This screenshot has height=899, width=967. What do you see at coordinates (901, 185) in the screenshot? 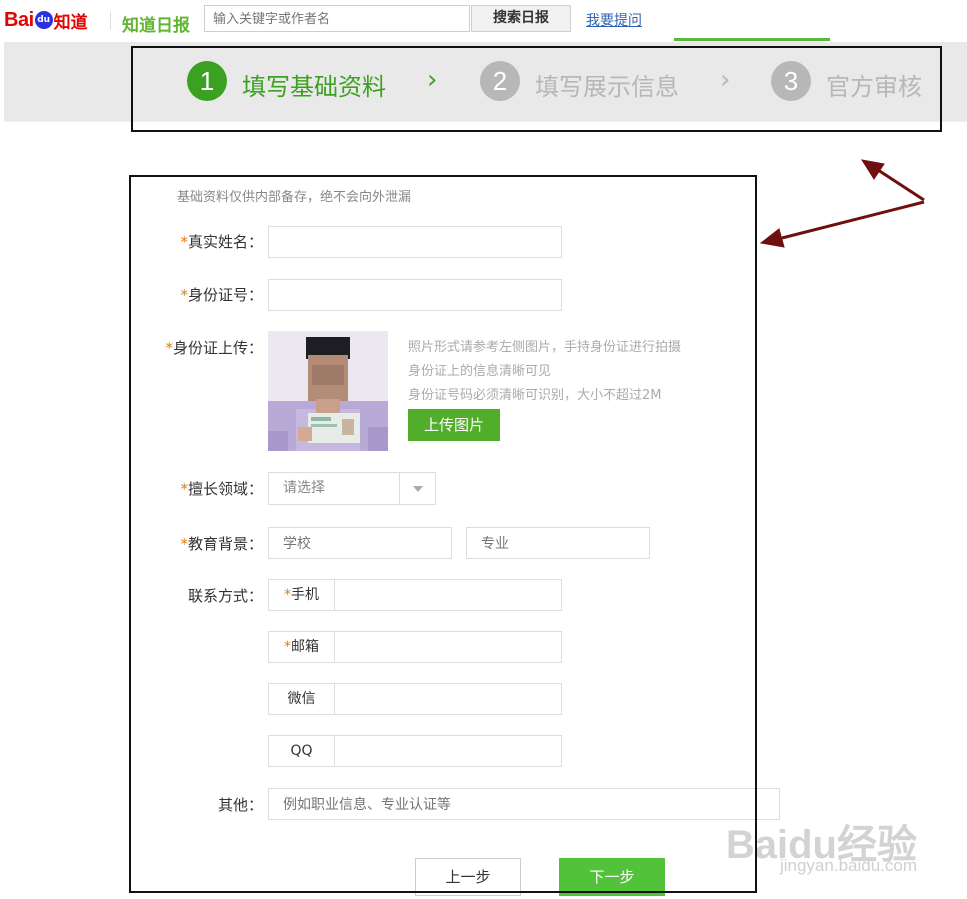
I see `arrow-line-to-steps` at bounding box center [901, 185].